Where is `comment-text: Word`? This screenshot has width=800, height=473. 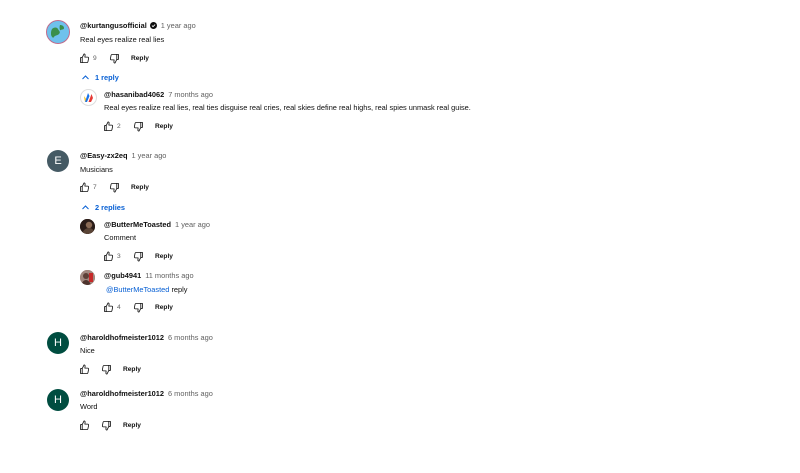
comment-text: Word is located at coordinates (89, 406).